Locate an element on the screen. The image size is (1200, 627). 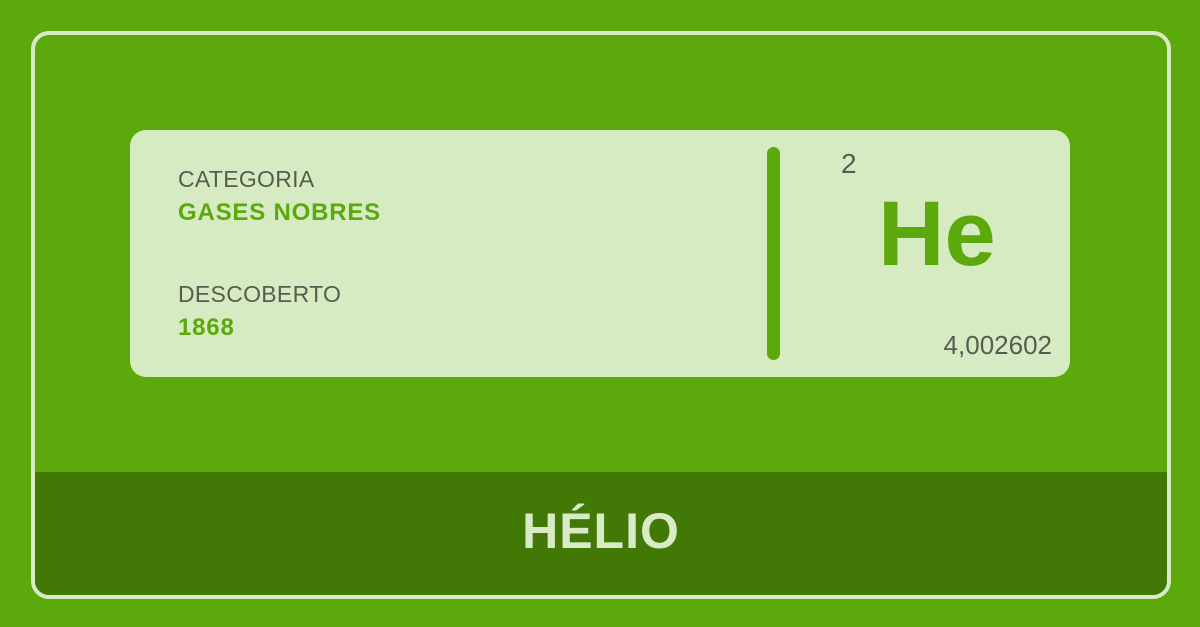
discovered-value: 1868 is located at coordinates (206, 327).